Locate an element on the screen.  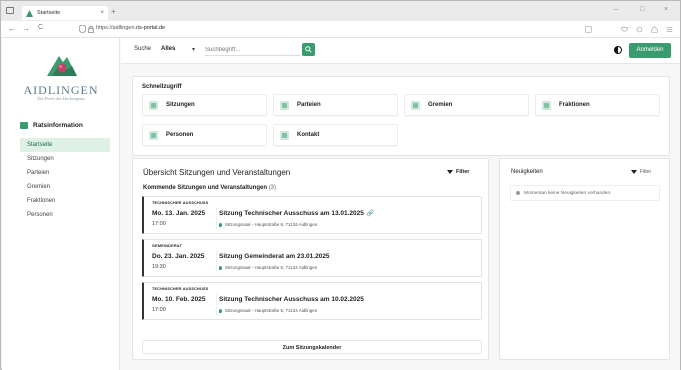
filter-label: Filter is located at coordinates (463, 172).